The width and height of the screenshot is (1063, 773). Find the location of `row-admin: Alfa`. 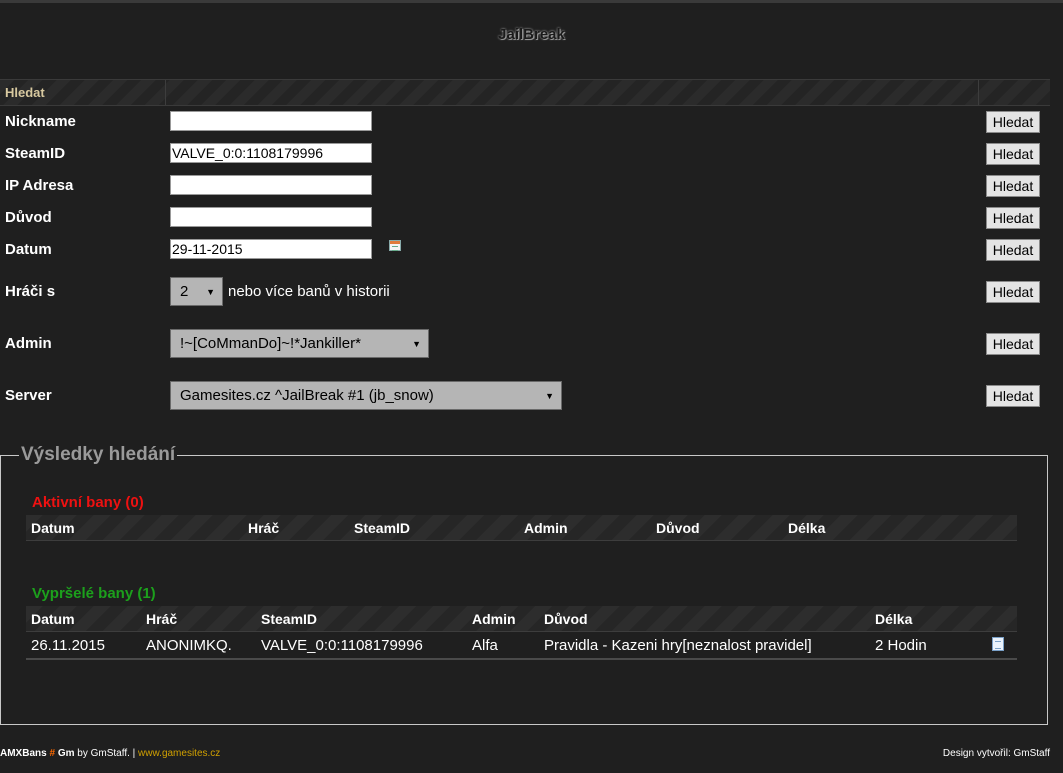

row-admin: Alfa is located at coordinates (485, 645).